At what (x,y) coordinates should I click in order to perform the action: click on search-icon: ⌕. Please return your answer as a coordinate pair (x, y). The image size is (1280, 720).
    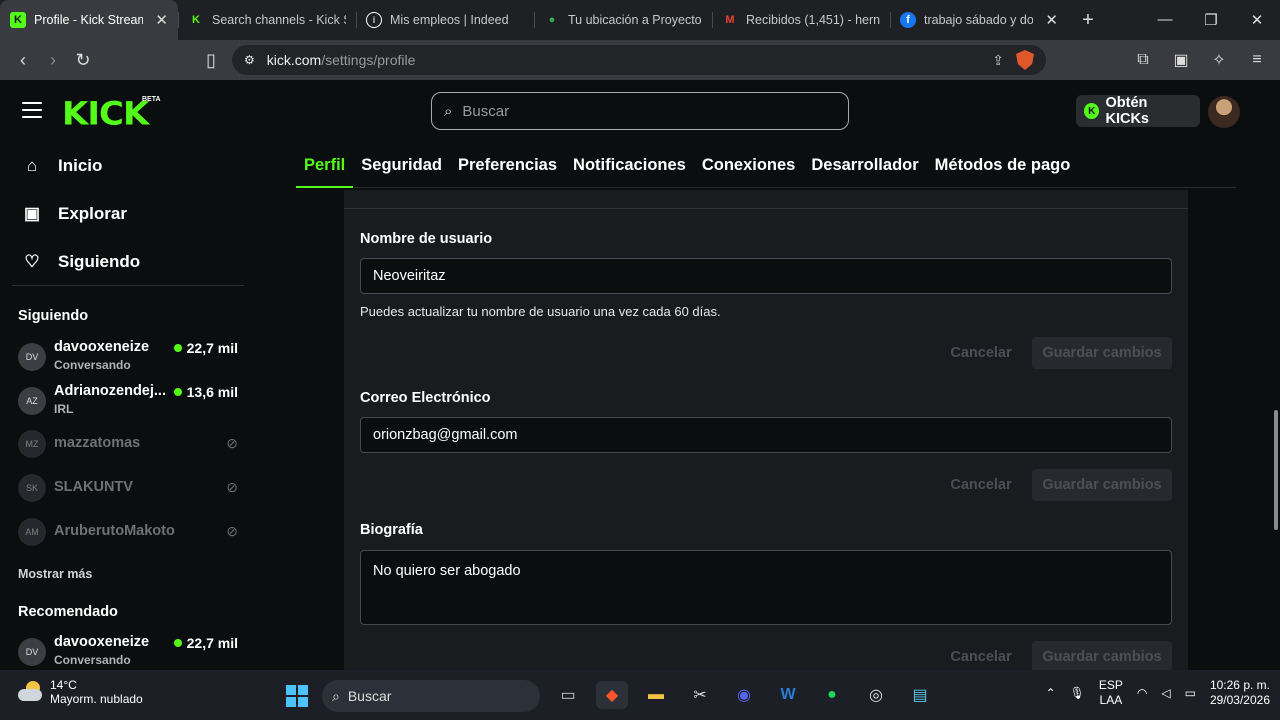
    Looking at the image, I should click on (336, 695).